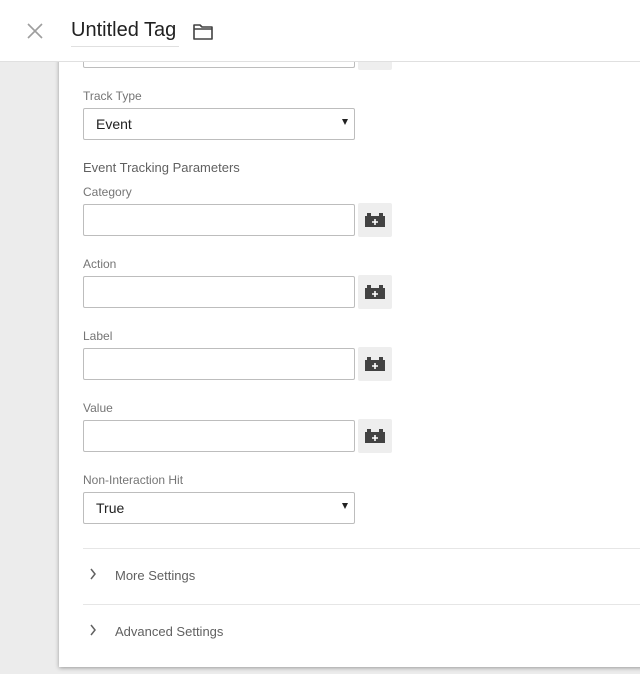  Describe the element at coordinates (112, 96) in the screenshot. I see `track-type-label: Track Type` at that location.